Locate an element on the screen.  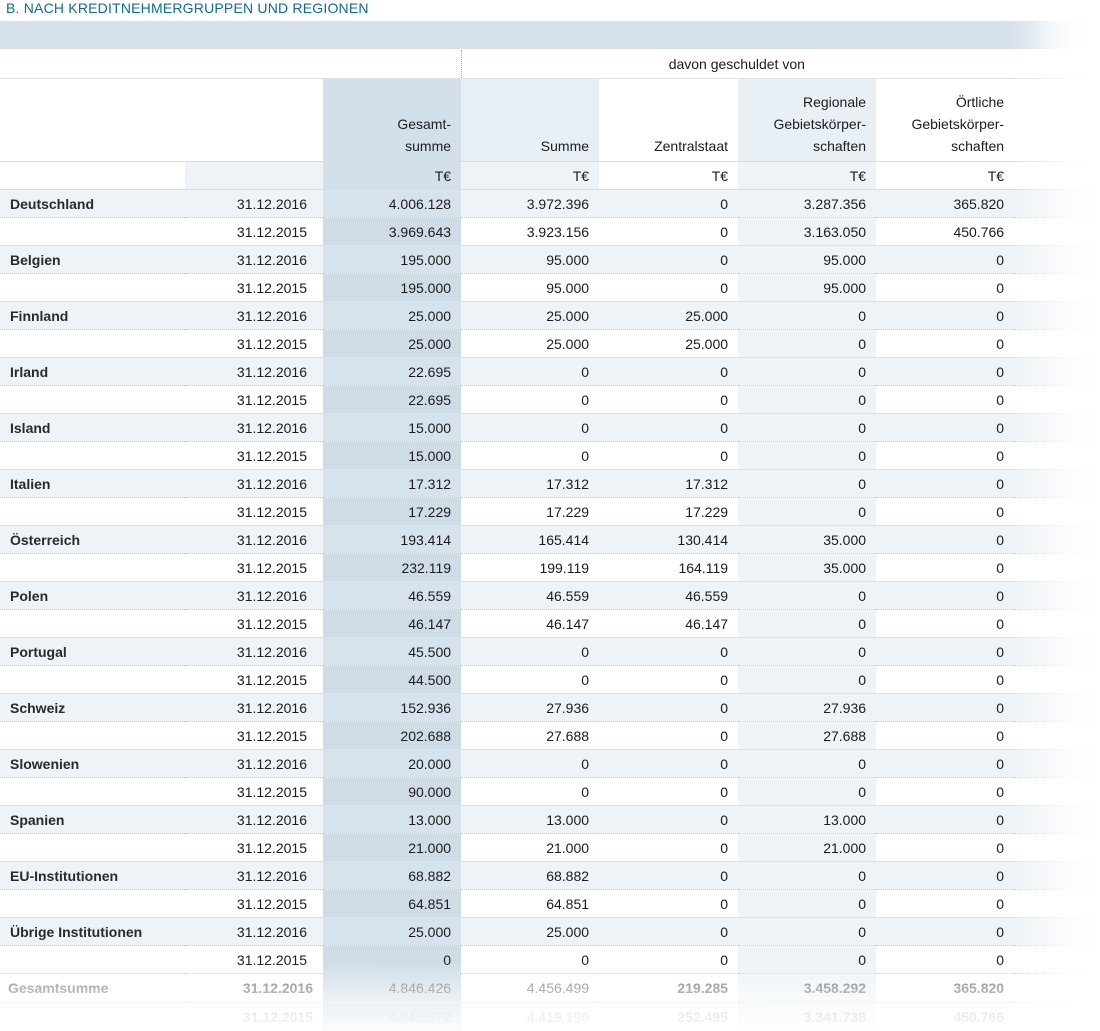
table-row: 31.12.2015 232.119 199.119 164.119 35.000 0 is located at coordinates (550, 567).